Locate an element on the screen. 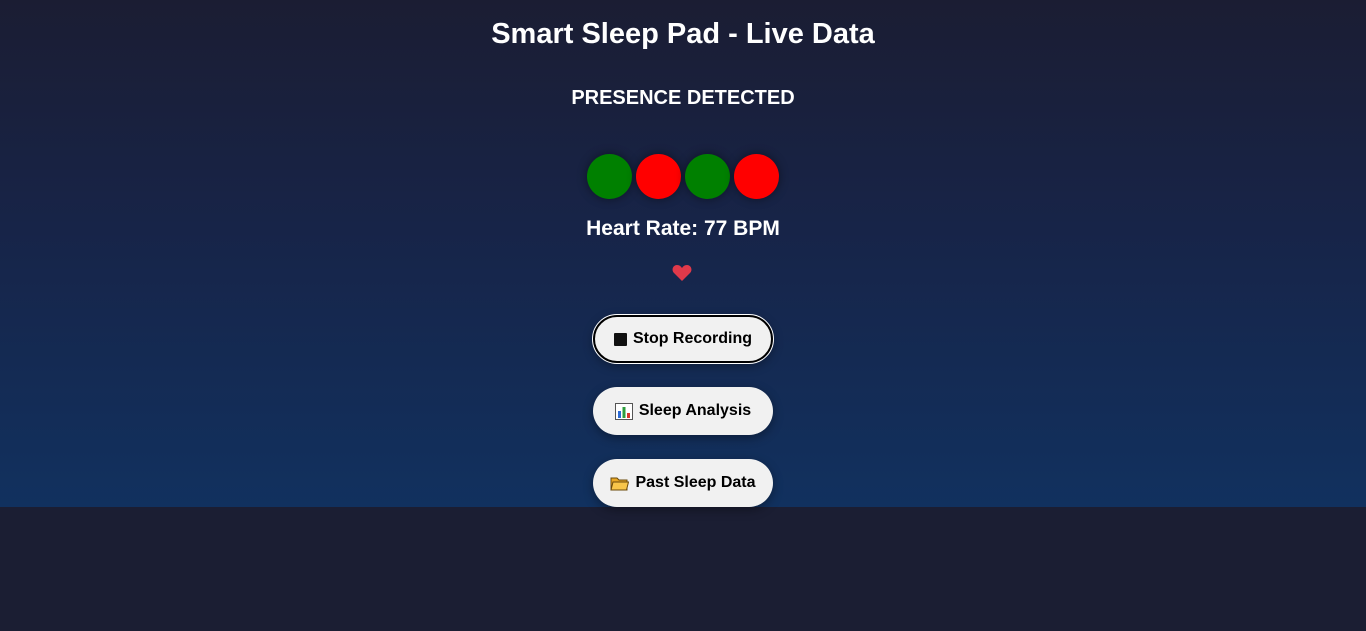 This screenshot has height=631, width=1366. presence-status: PRESENCE DETECTED is located at coordinates (683, 98).